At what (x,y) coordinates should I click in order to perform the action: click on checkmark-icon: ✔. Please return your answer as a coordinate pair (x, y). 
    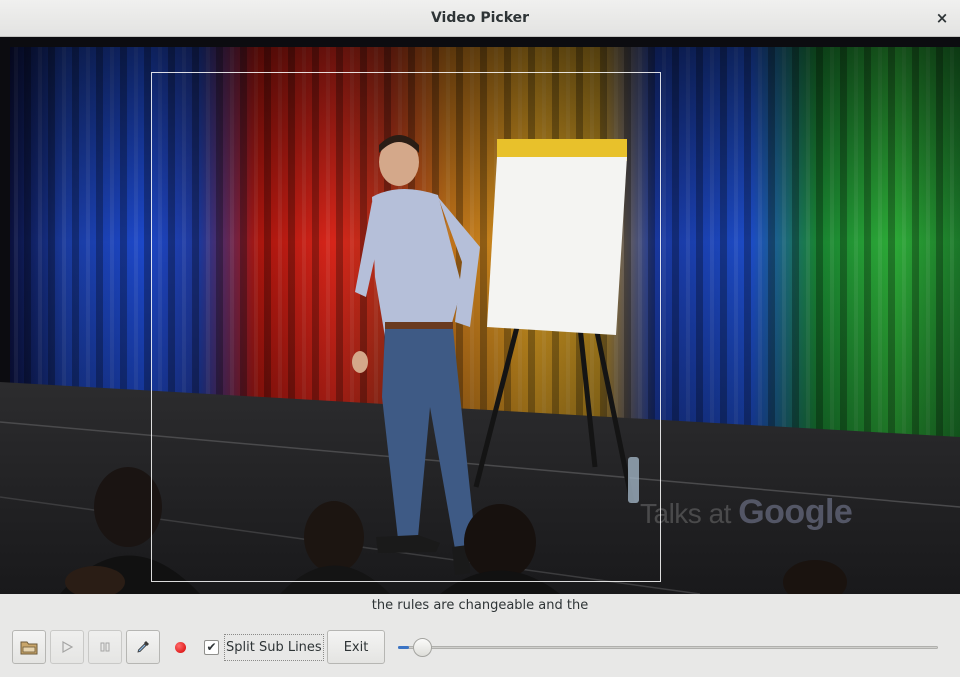
    Looking at the image, I should click on (211, 647).